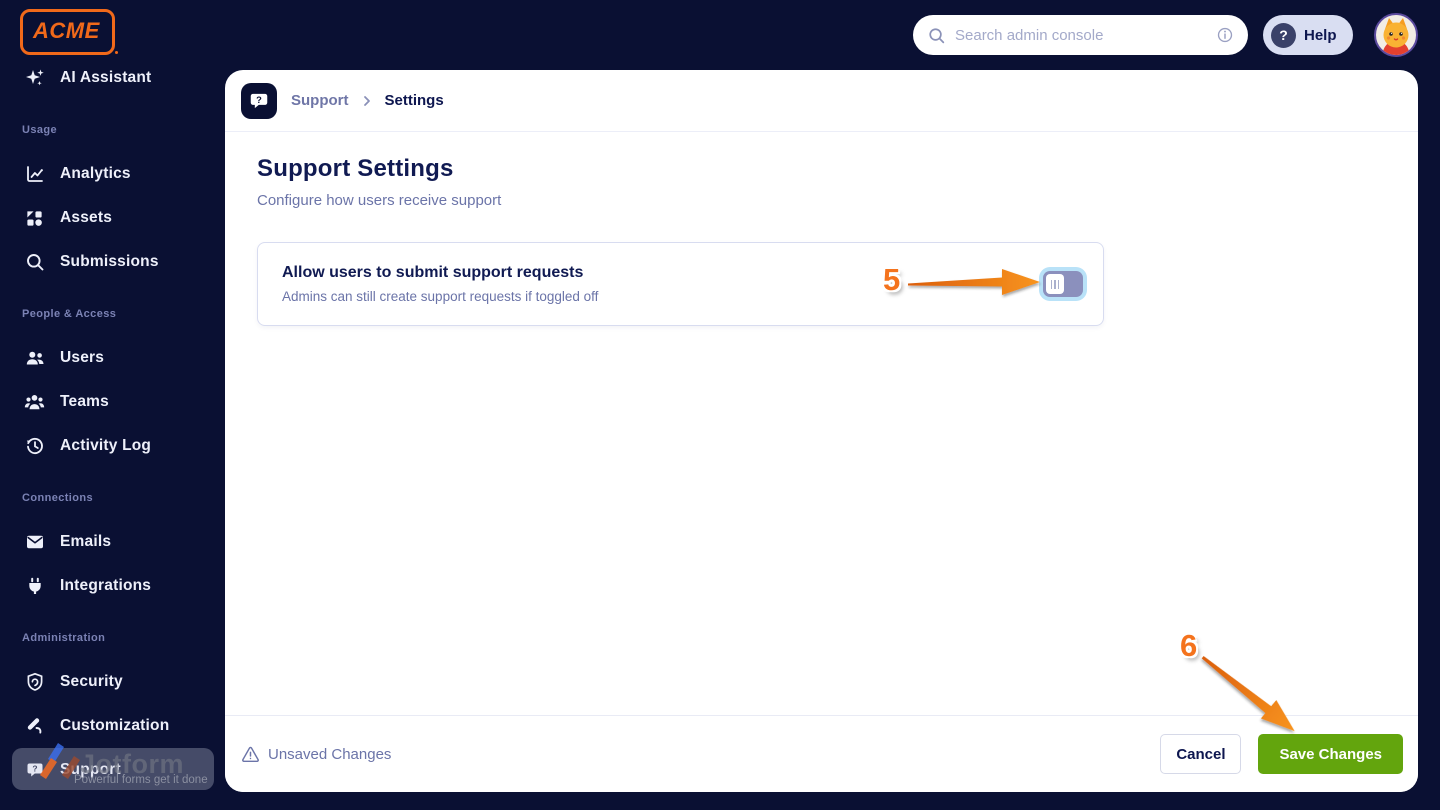  I want to click on support-breadcrumb-icon: ?, so click(259, 100).